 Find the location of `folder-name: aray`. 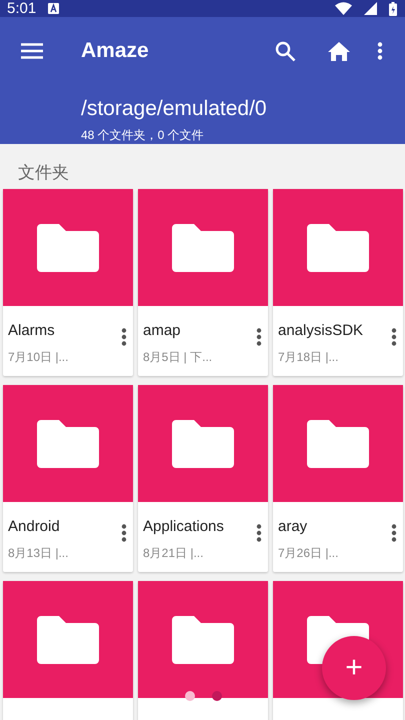

folder-name: aray is located at coordinates (293, 526).